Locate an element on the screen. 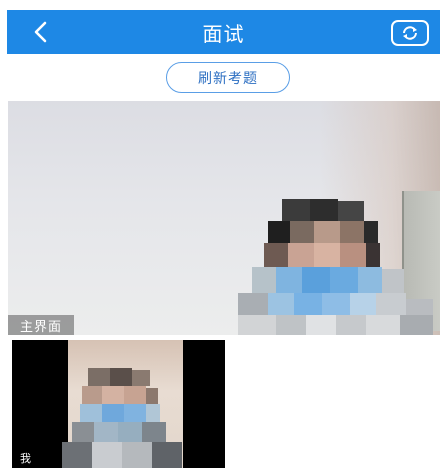 The image size is (440, 468). chevron-left-icon is located at coordinates (40, 32).